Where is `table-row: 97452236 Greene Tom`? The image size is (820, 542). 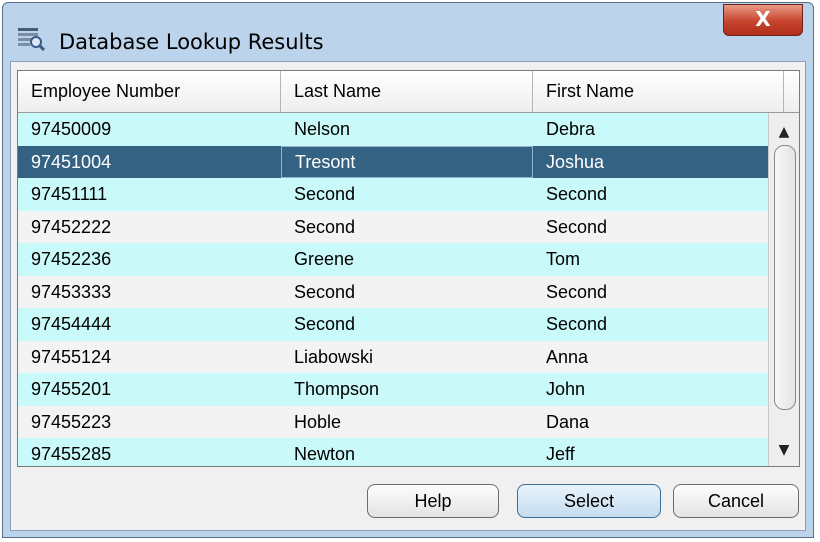
table-row: 97452236 Greene Tom is located at coordinates (393, 259).